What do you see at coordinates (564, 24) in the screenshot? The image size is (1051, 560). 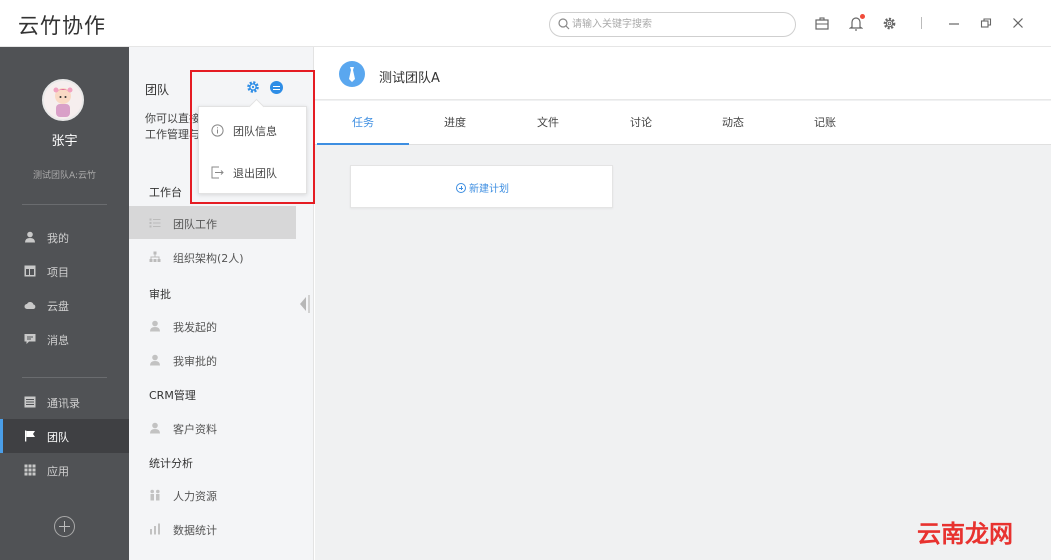 I see `search-icon` at bounding box center [564, 24].